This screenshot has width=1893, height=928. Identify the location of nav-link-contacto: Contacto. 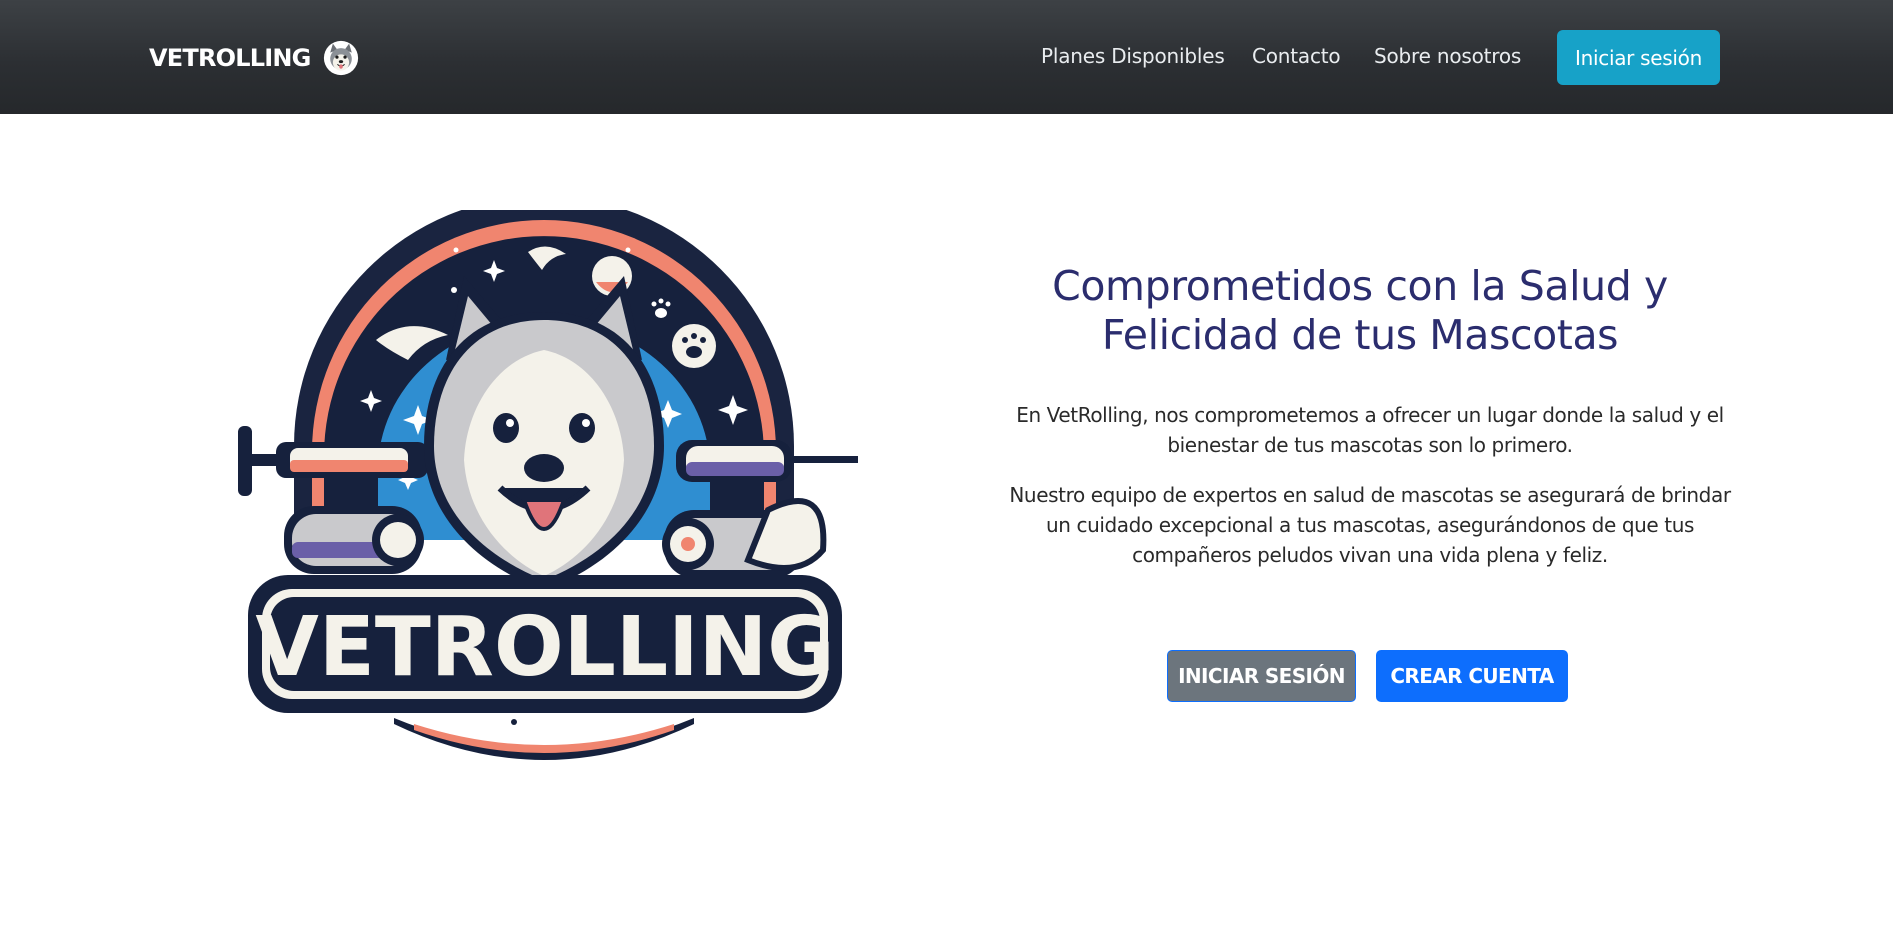
(1296, 56).